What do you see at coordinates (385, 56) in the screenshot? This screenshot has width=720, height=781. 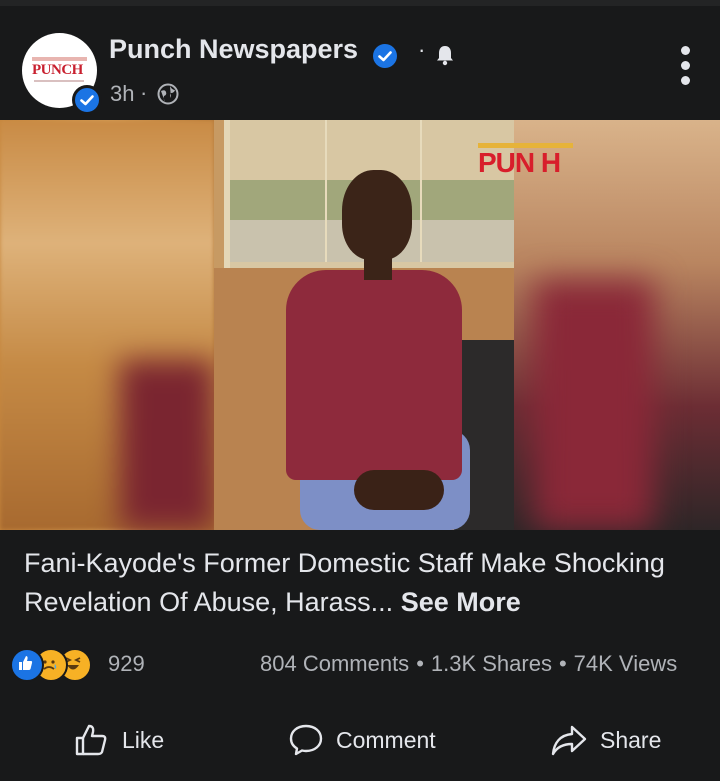 I see `verified-icon` at bounding box center [385, 56].